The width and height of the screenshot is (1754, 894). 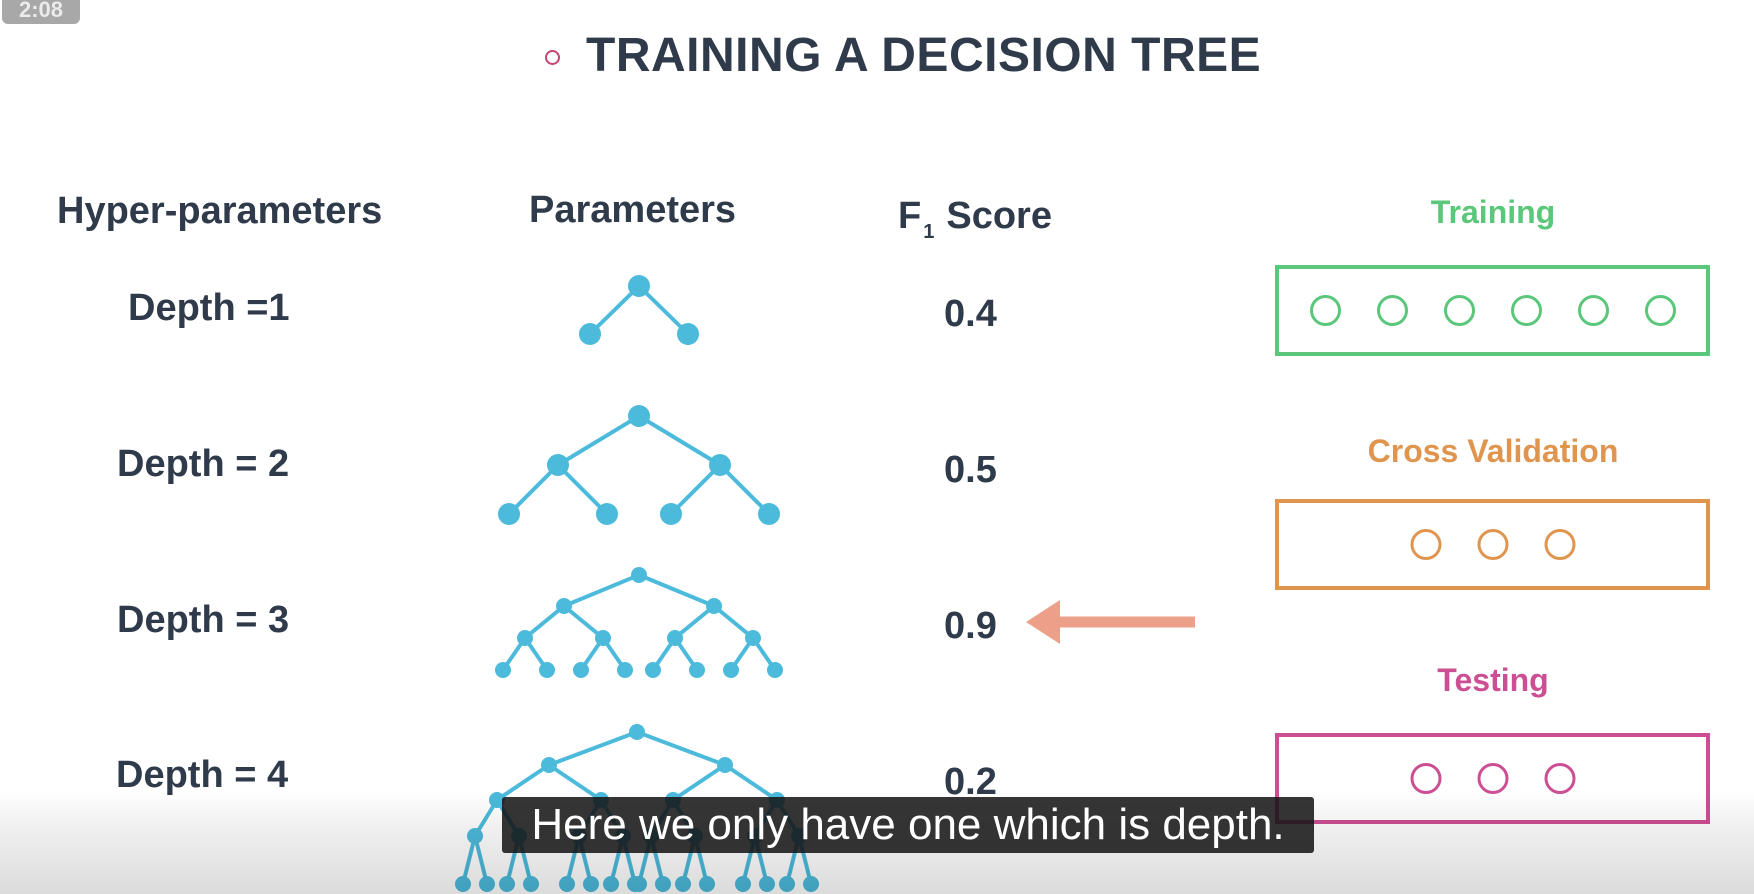 I want to click on data-box-training, so click(x=1492, y=310).